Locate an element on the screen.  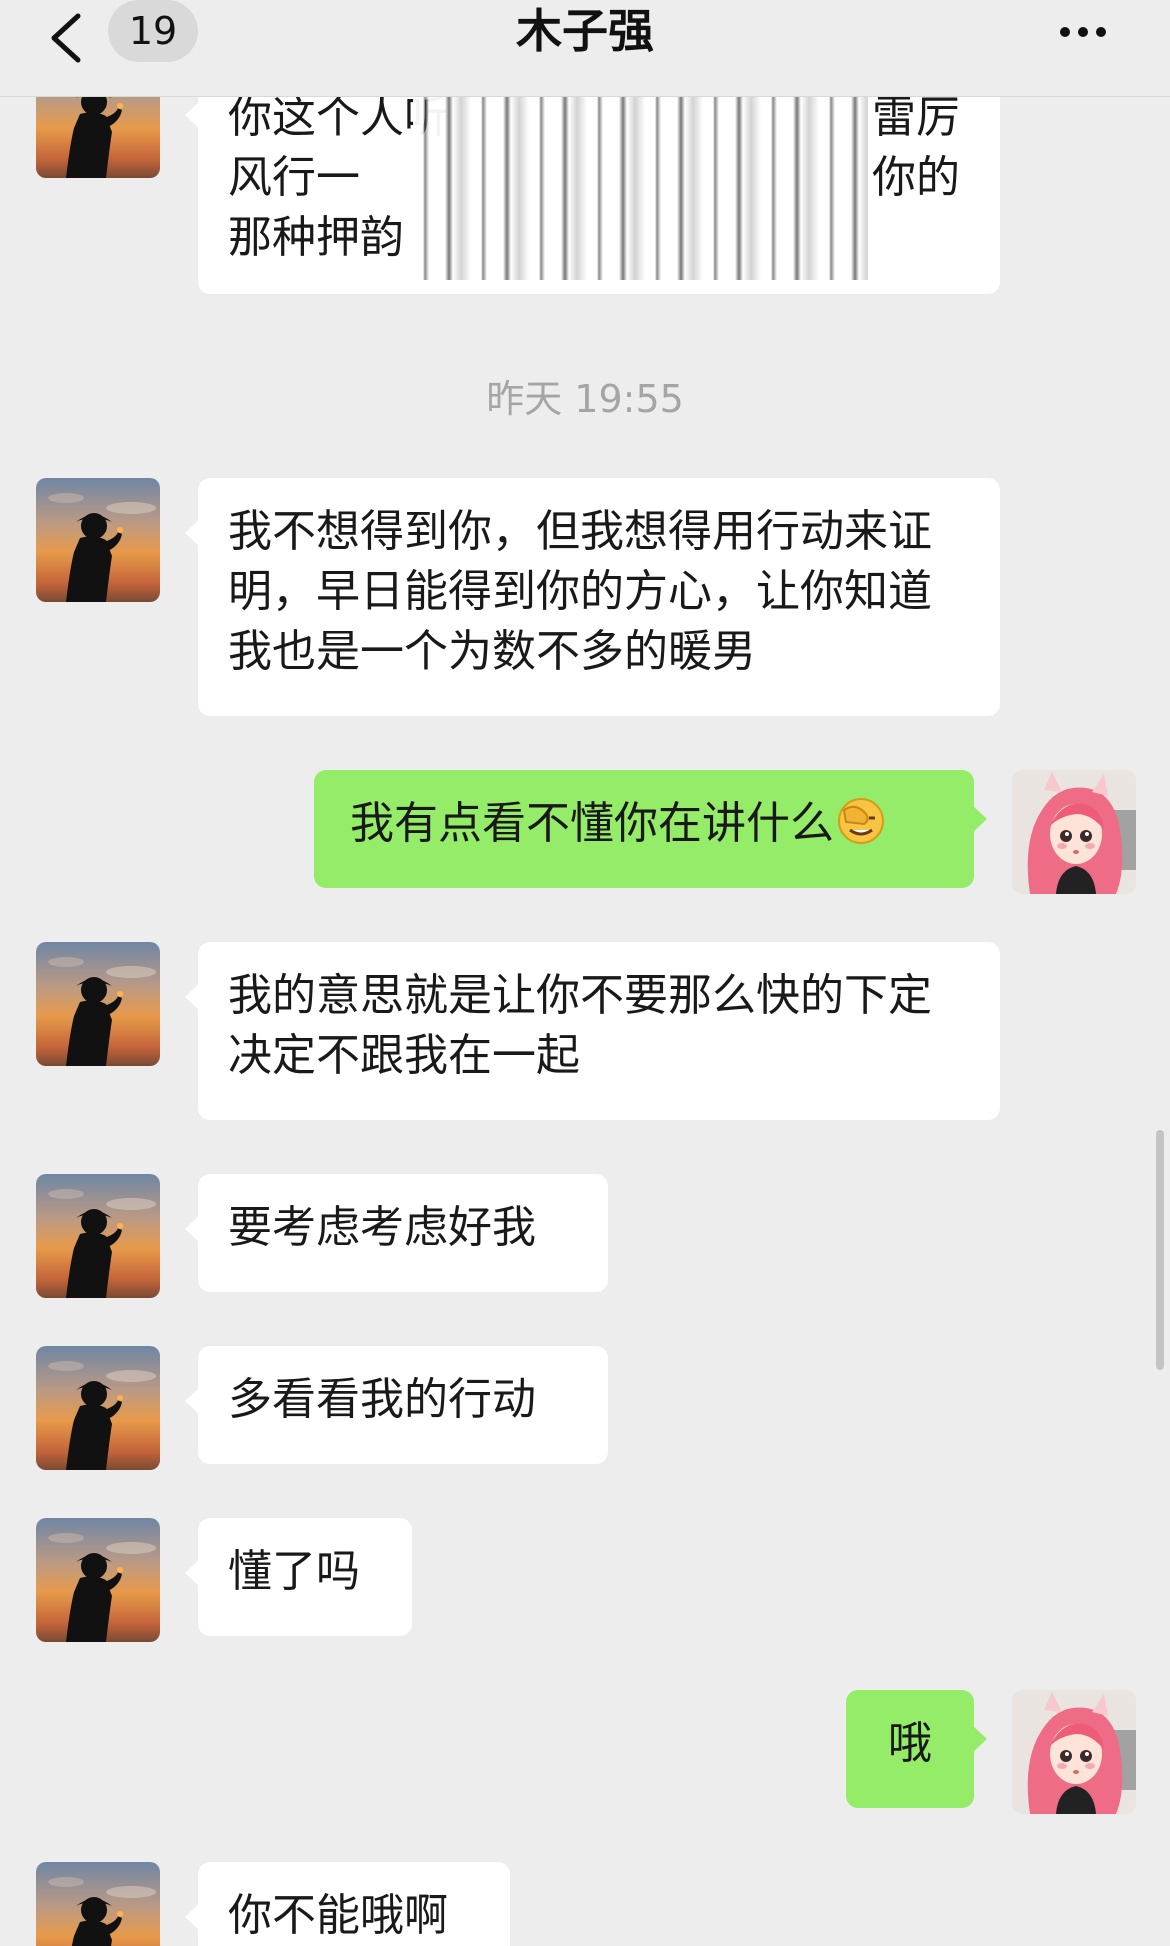
message-text: 哦 is located at coordinates (910, 1743).